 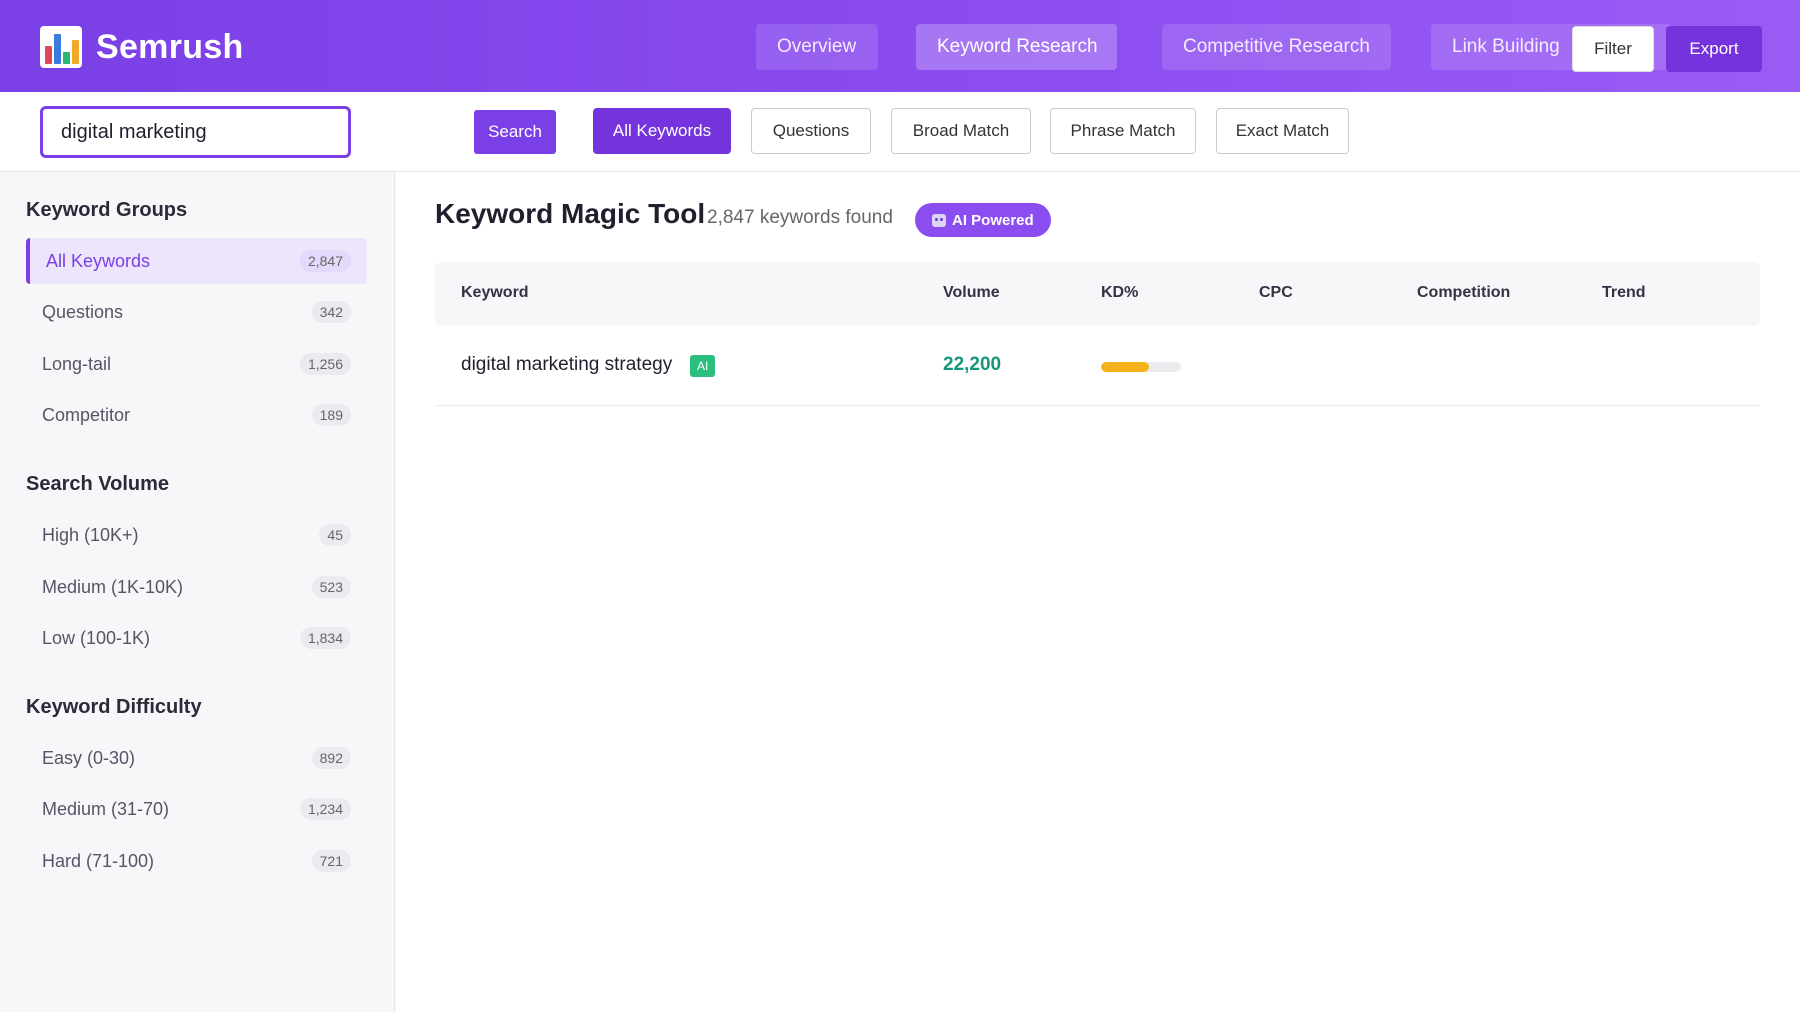 What do you see at coordinates (98, 484) in the screenshot?
I see `section-title-search-volume: Search Volume` at bounding box center [98, 484].